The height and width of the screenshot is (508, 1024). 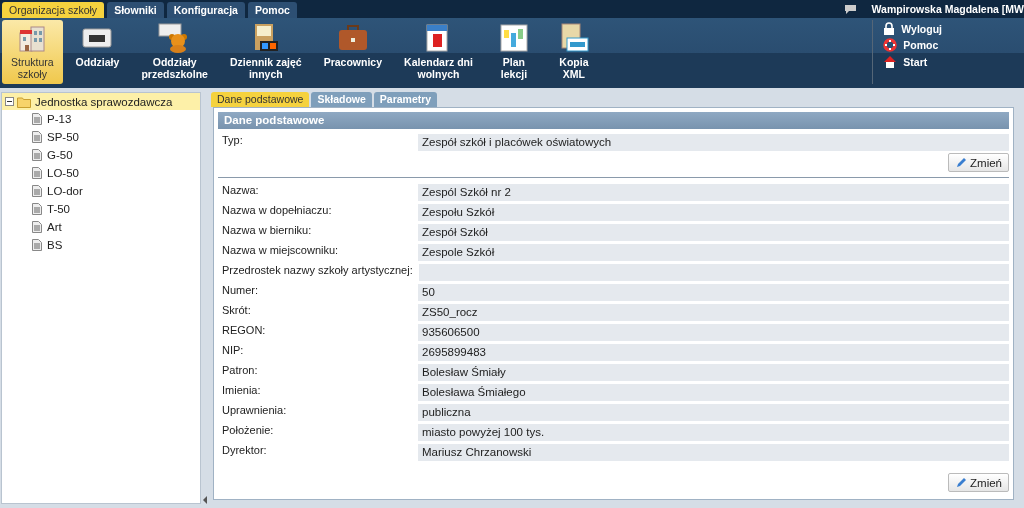 What do you see at coordinates (912, 28) in the screenshot?
I see `nav-link: Wyloguj` at bounding box center [912, 28].